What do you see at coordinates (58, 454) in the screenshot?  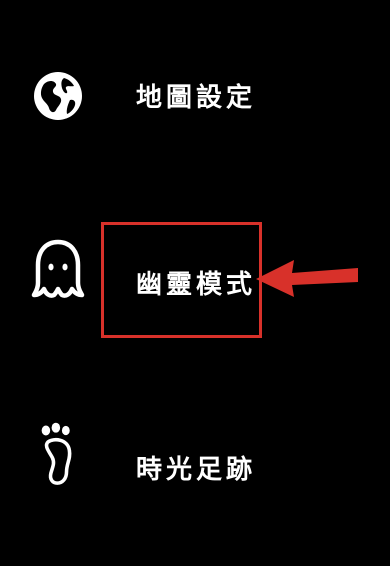 I see `footprint-icon` at bounding box center [58, 454].